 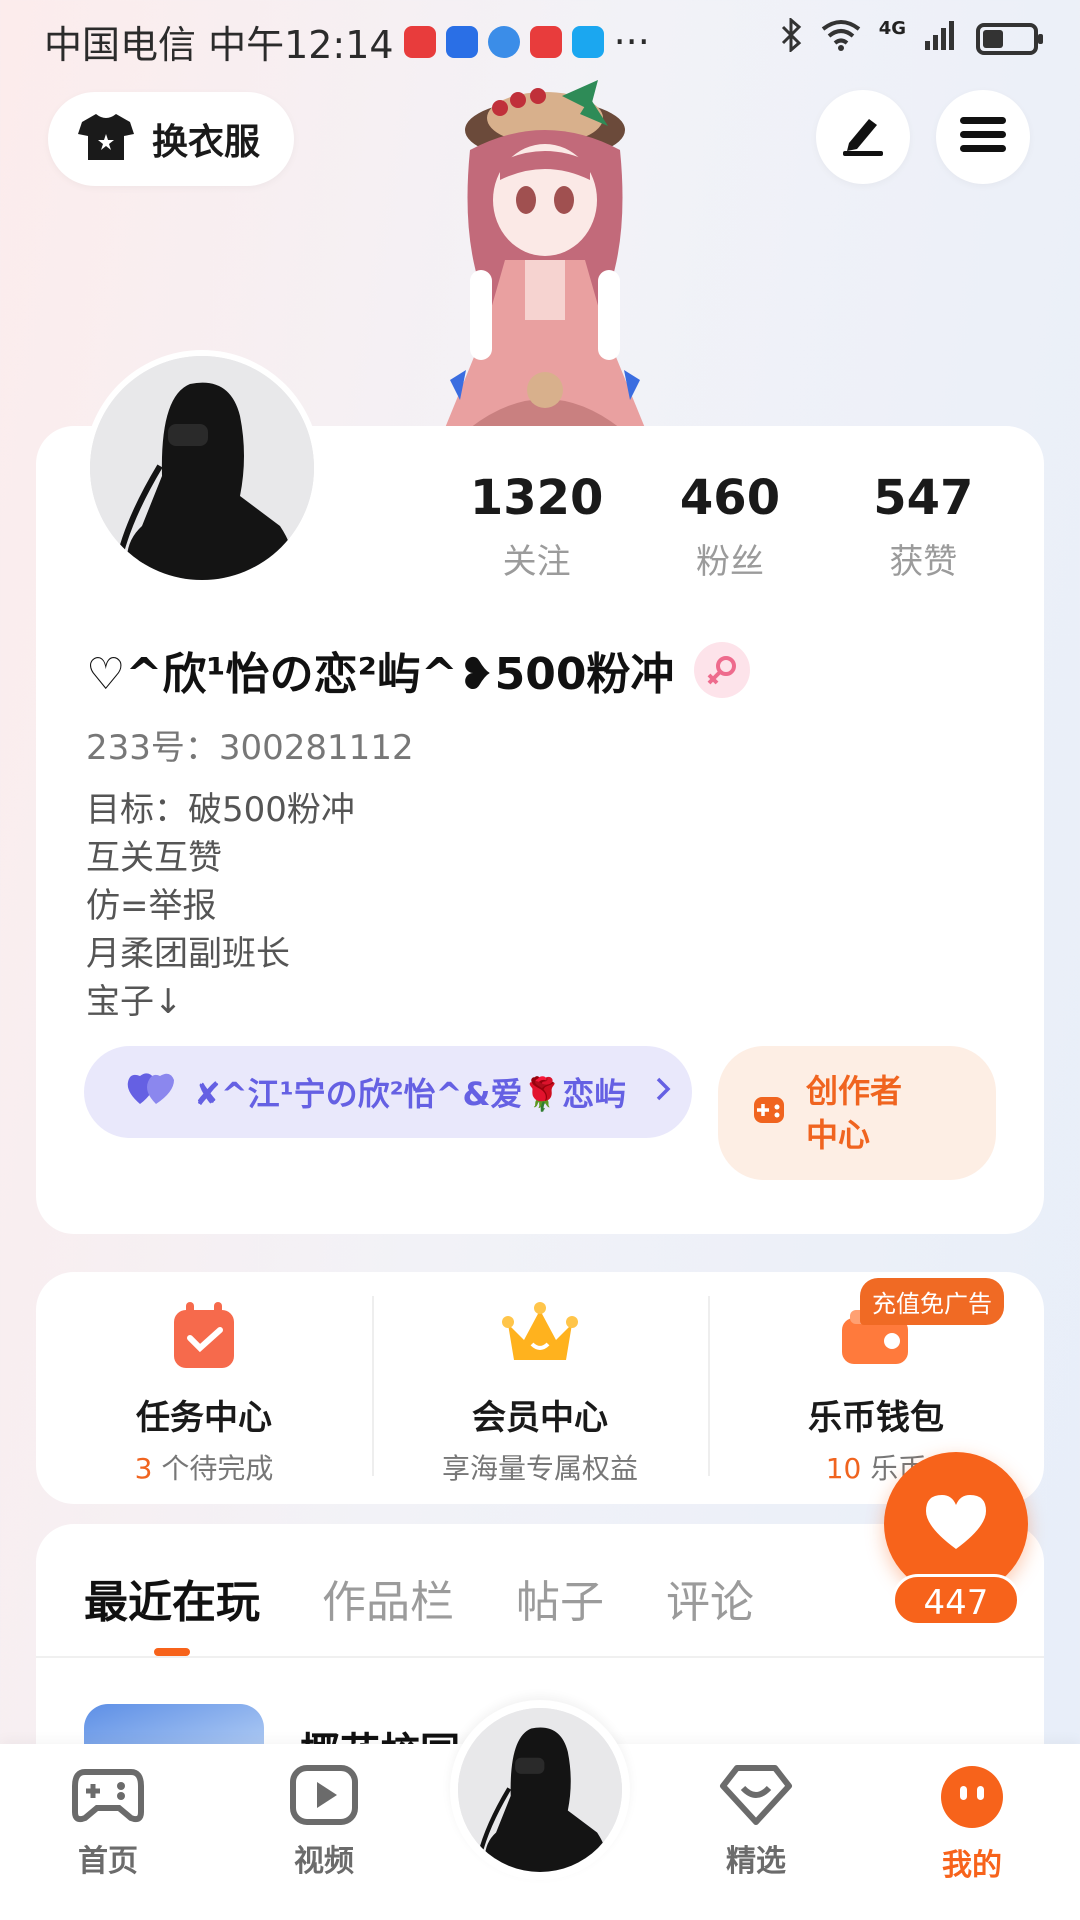 I want to click on content-tabs: 最近在玩 作品栏 帖子 评论, so click(x=419, y=1598).